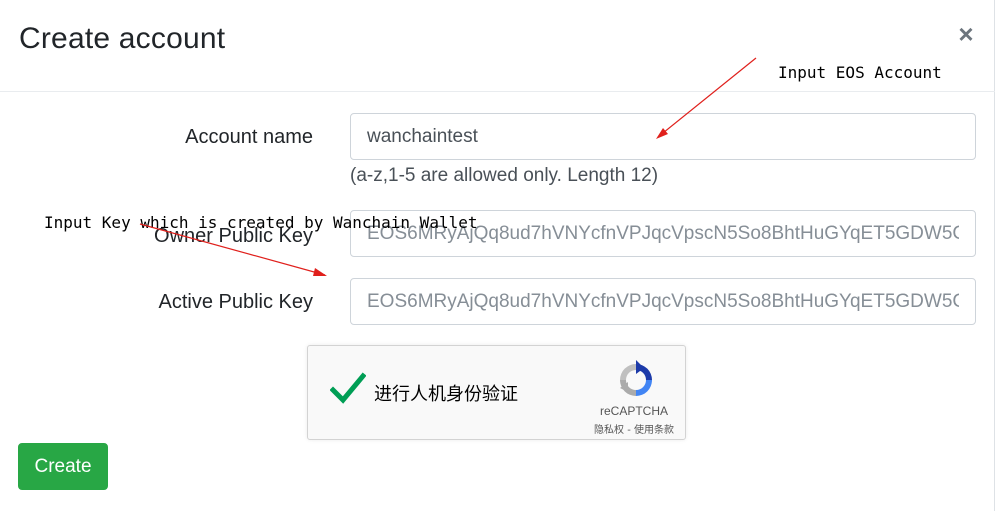  I want to click on account-name-label: Account name, so click(249, 137).